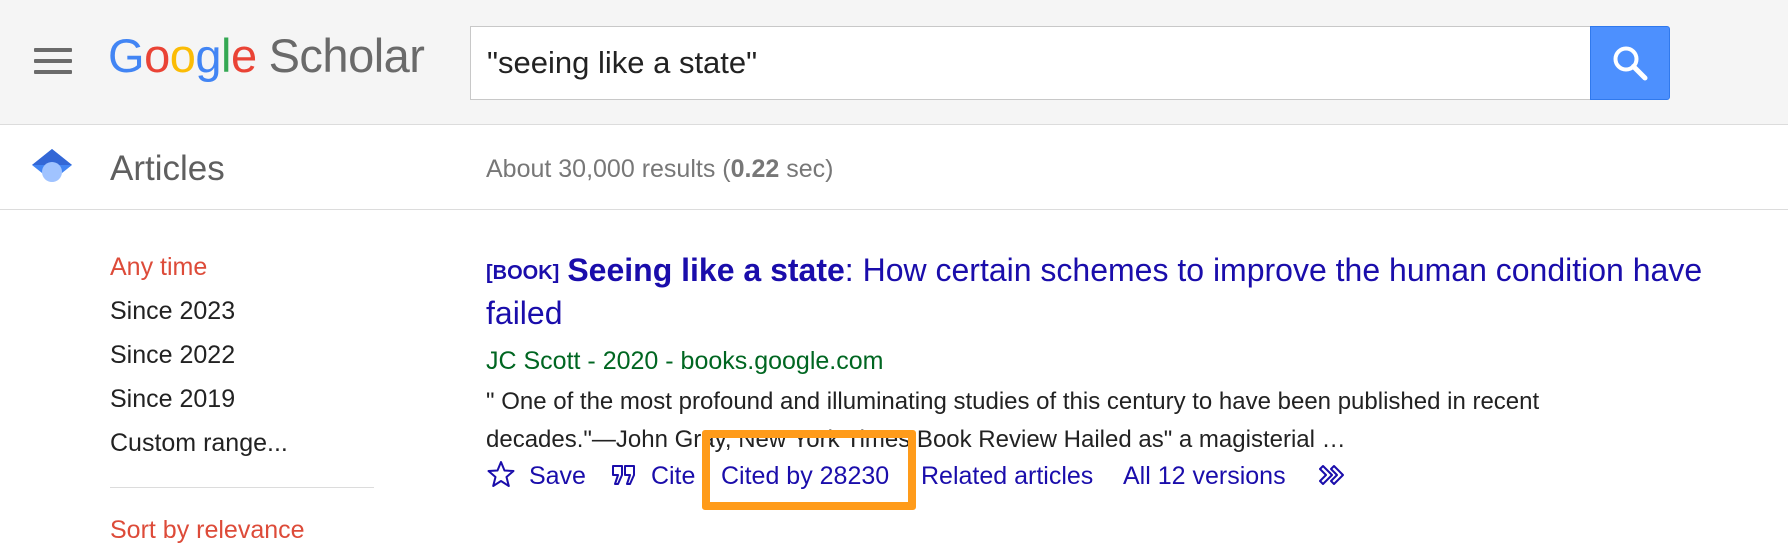 The image size is (1788, 545). What do you see at coordinates (53, 61) in the screenshot?
I see `menu-icon` at bounding box center [53, 61].